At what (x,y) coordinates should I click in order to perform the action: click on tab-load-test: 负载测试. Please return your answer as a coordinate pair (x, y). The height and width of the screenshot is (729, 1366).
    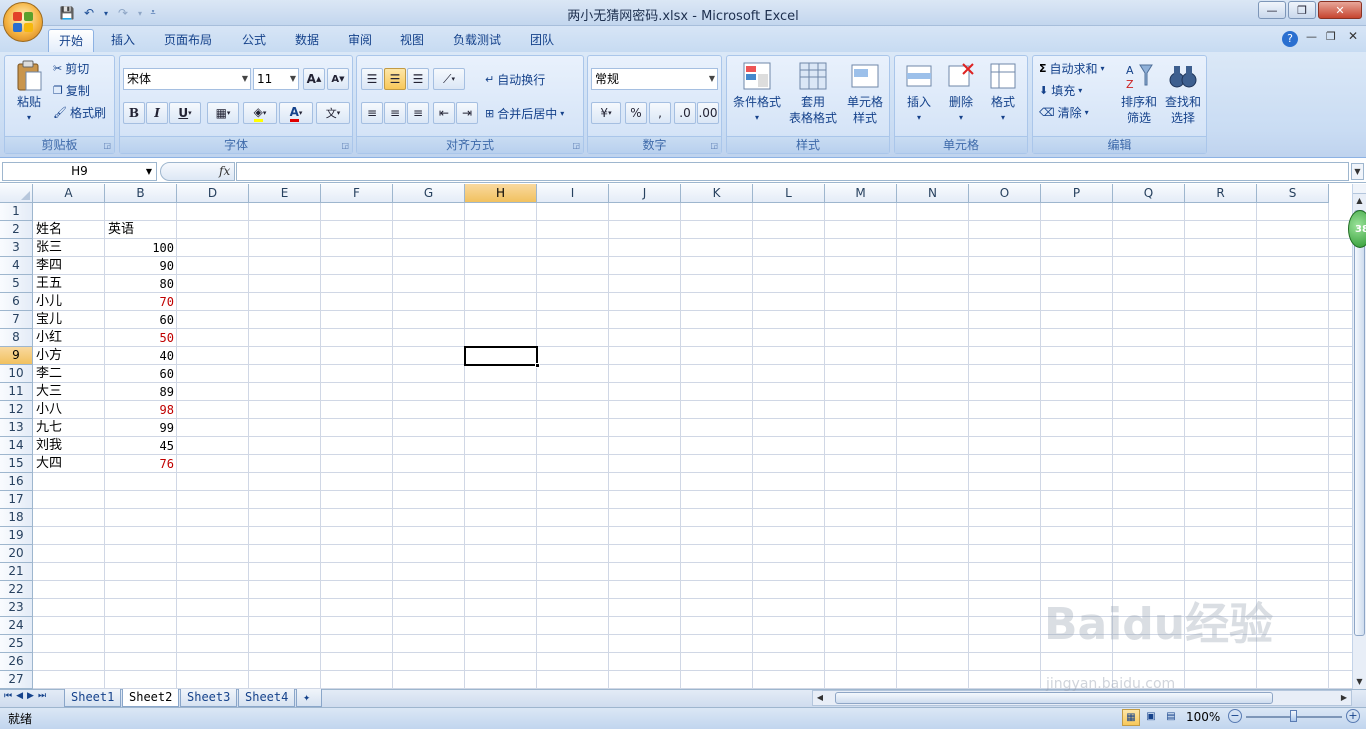
    Looking at the image, I should click on (477, 40).